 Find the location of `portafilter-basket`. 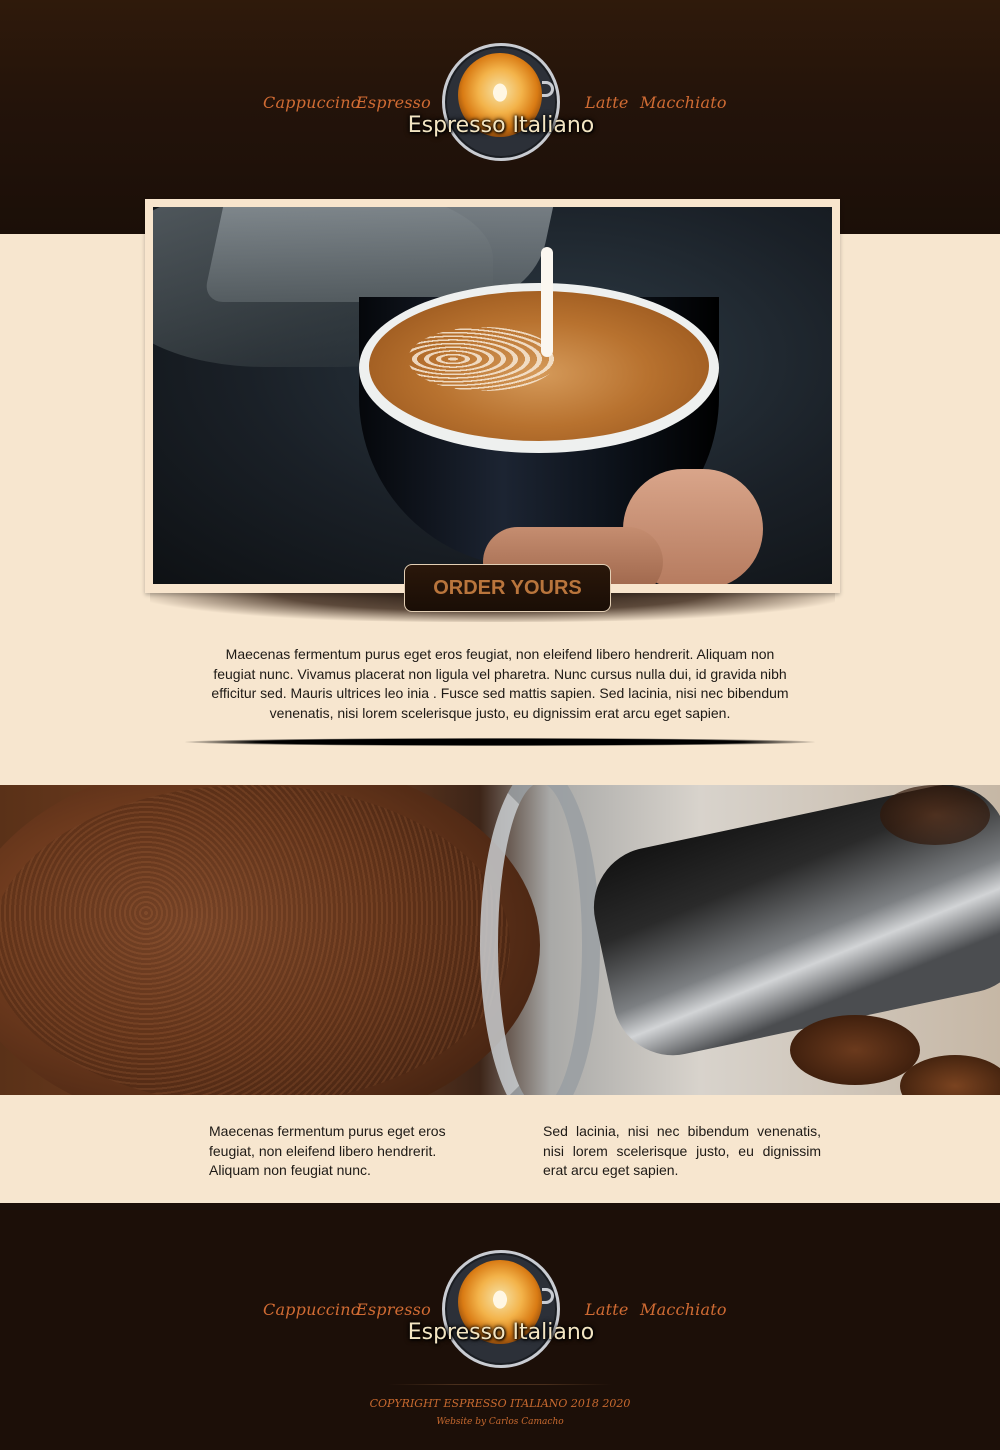

portafilter-basket is located at coordinates (540, 940).